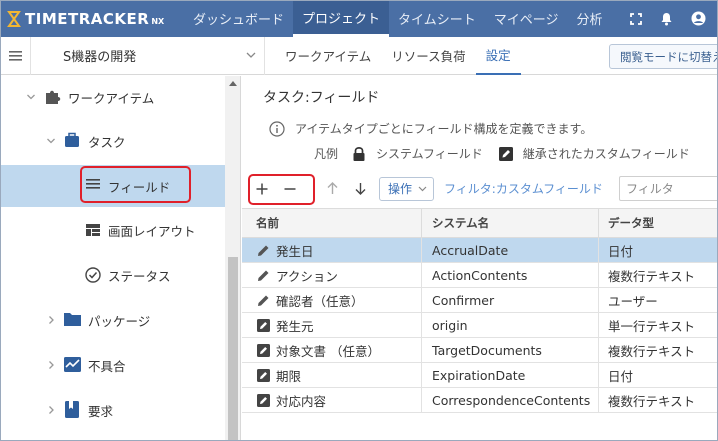  What do you see at coordinates (277, 128) in the screenshot?
I see `info-icon` at bounding box center [277, 128].